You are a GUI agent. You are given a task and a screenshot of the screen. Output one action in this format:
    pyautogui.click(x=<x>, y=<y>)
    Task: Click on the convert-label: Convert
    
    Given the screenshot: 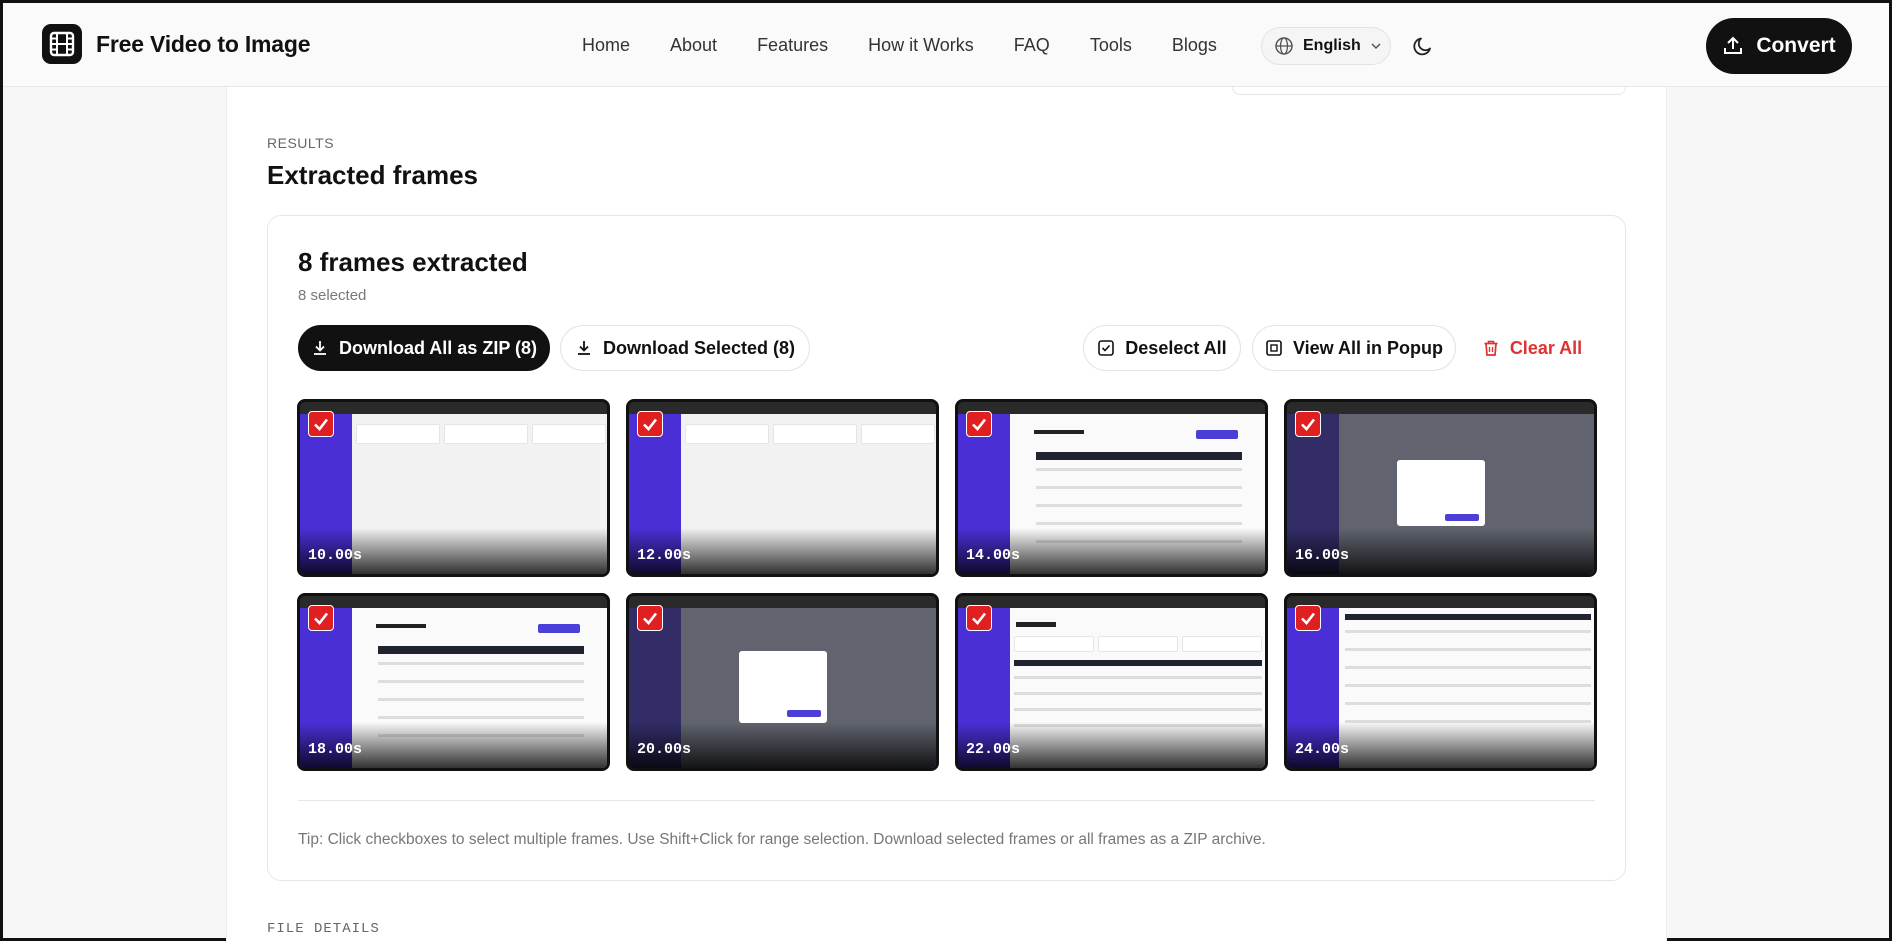 What is the action you would take?
    pyautogui.click(x=1796, y=45)
    